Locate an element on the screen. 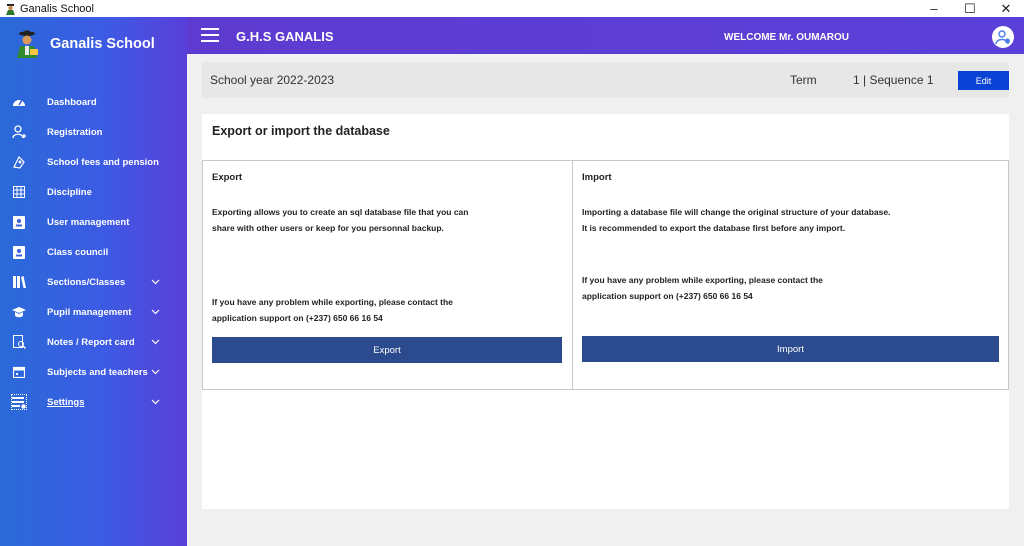 This screenshot has width=1024, height=546. sidebar-item-label: Discipline is located at coordinates (69, 192).